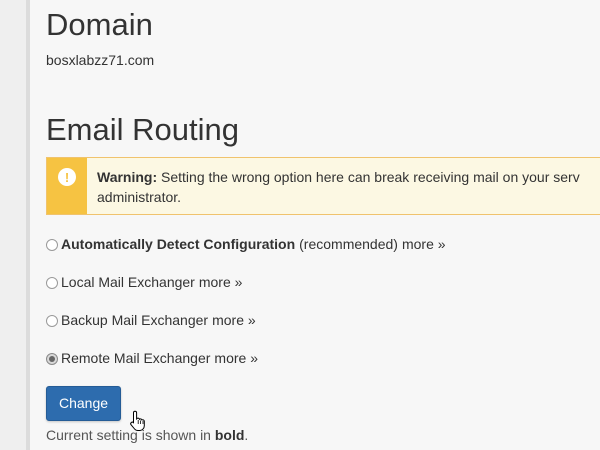  I want to click on warning-icon-box: !, so click(67, 186).